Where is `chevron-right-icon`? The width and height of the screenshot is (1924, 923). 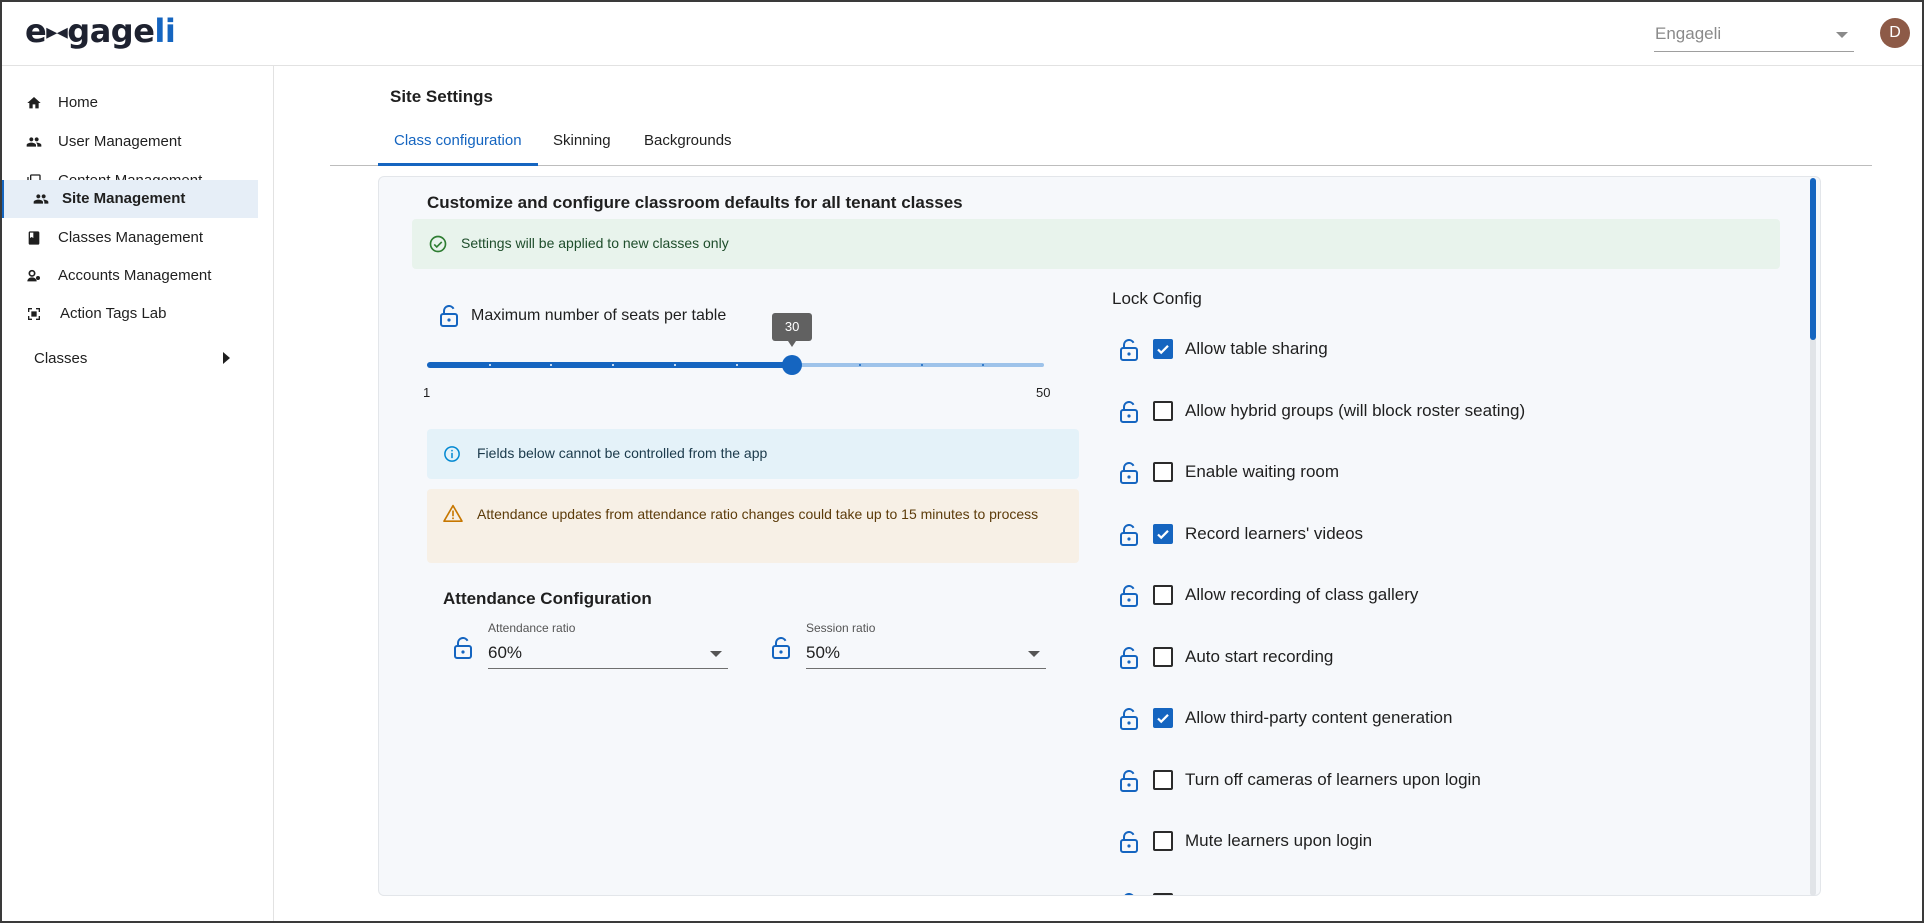 chevron-right-icon is located at coordinates (226, 358).